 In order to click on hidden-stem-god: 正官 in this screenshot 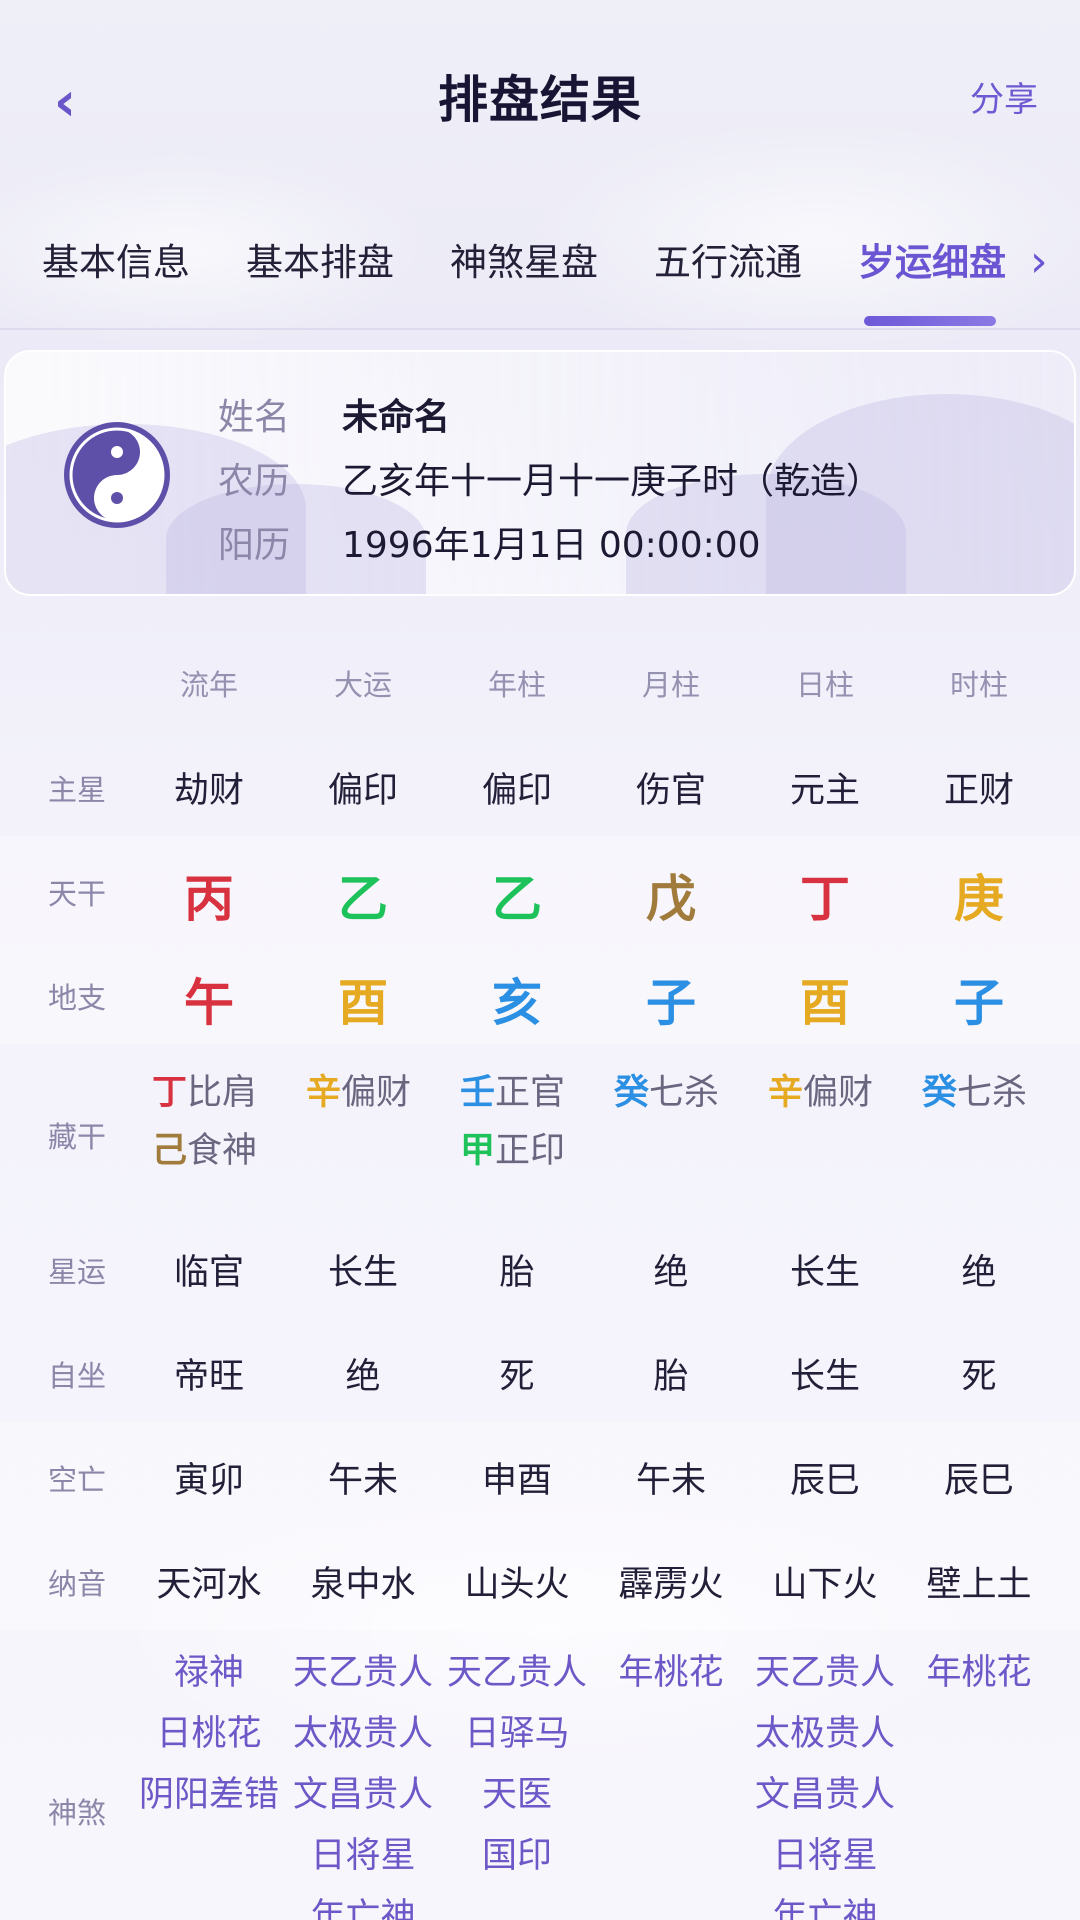, I will do `click(530, 1093)`.